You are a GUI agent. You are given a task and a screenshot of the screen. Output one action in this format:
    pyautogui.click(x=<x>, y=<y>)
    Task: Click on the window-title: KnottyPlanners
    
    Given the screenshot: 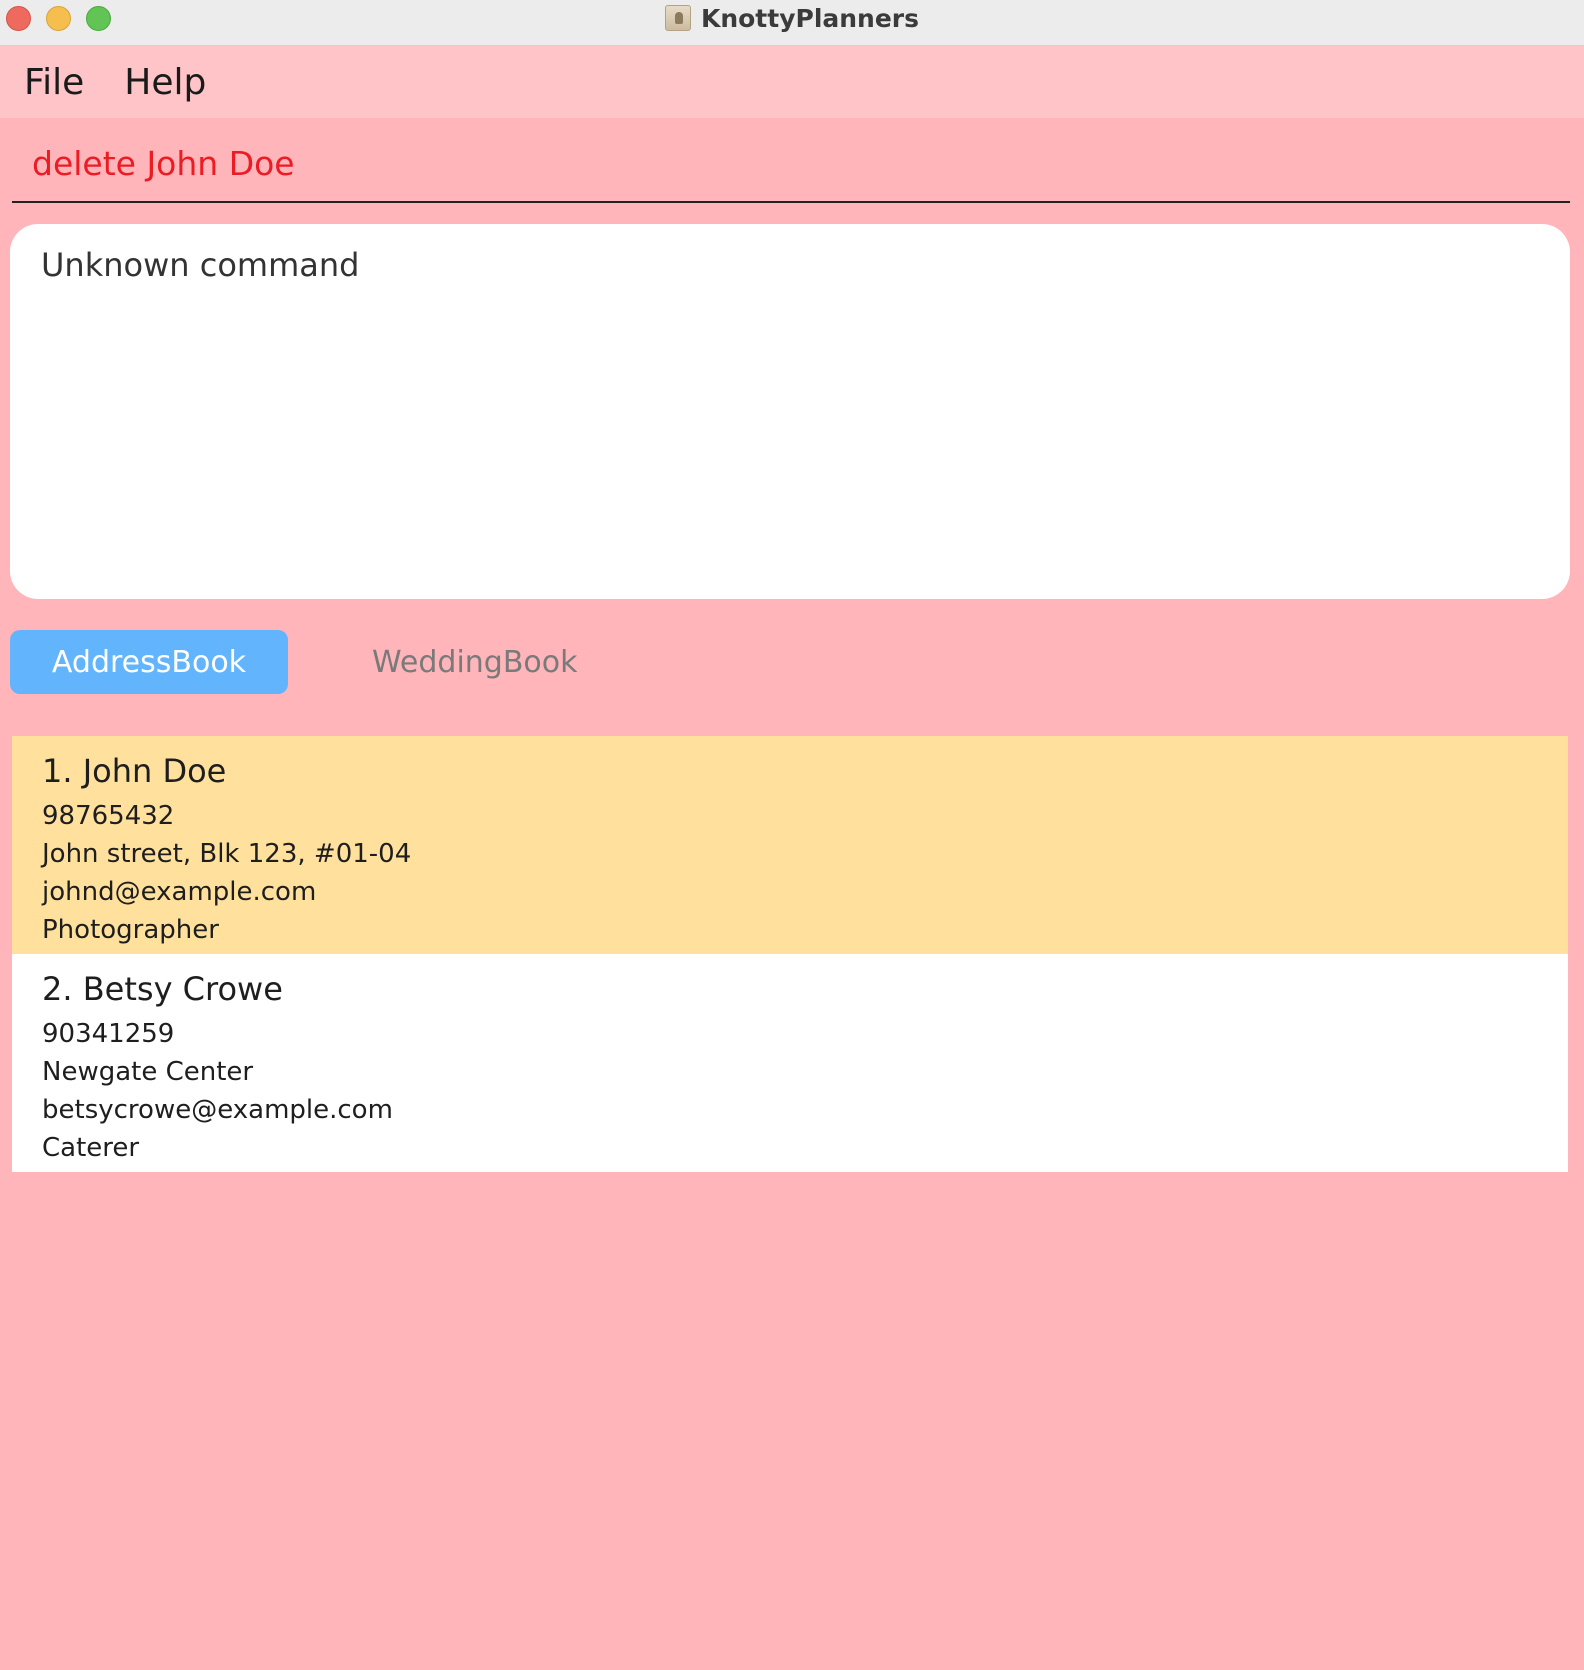 What is the action you would take?
    pyautogui.click(x=810, y=18)
    